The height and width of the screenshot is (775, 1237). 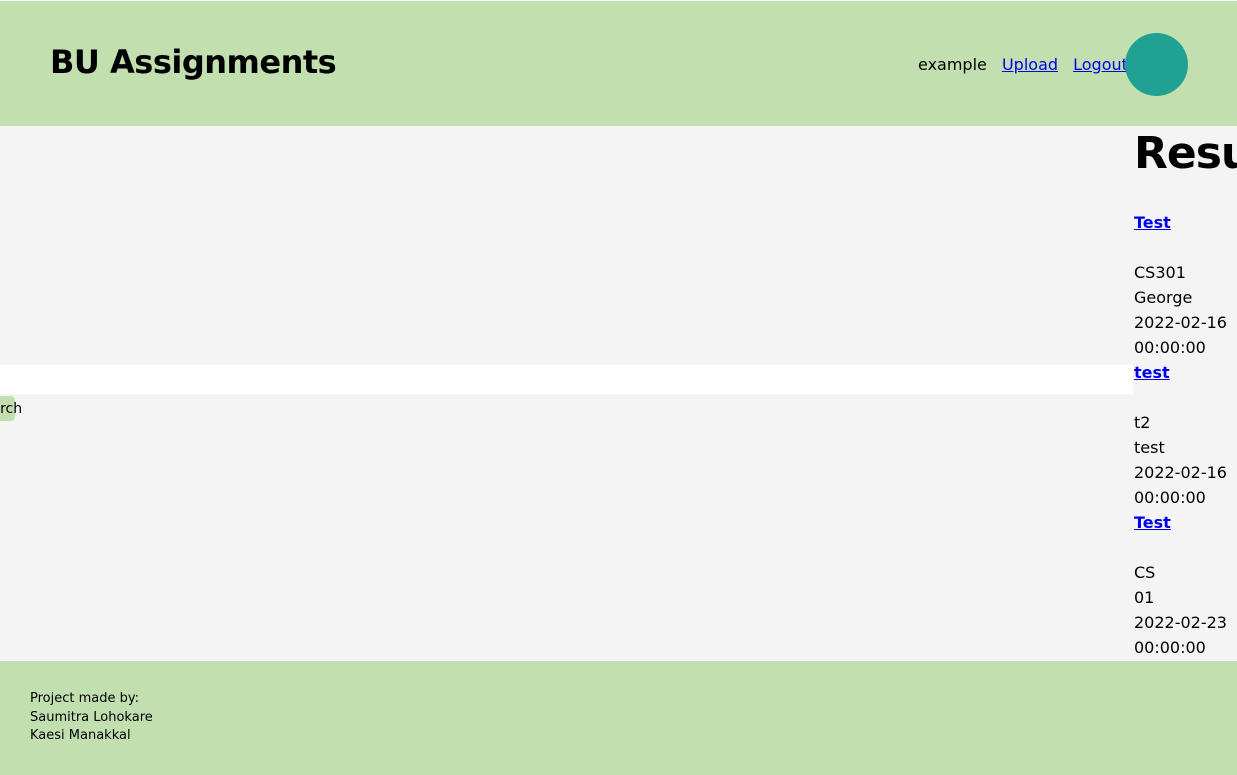 What do you see at coordinates (193, 62) in the screenshot?
I see `site-title: BU Assignments` at bounding box center [193, 62].